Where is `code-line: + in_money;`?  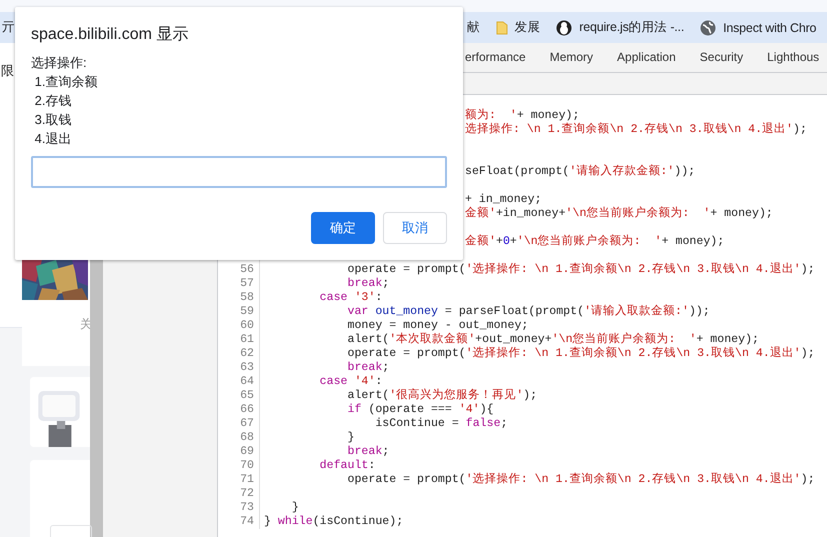 code-line: + in_money; is located at coordinates (503, 199).